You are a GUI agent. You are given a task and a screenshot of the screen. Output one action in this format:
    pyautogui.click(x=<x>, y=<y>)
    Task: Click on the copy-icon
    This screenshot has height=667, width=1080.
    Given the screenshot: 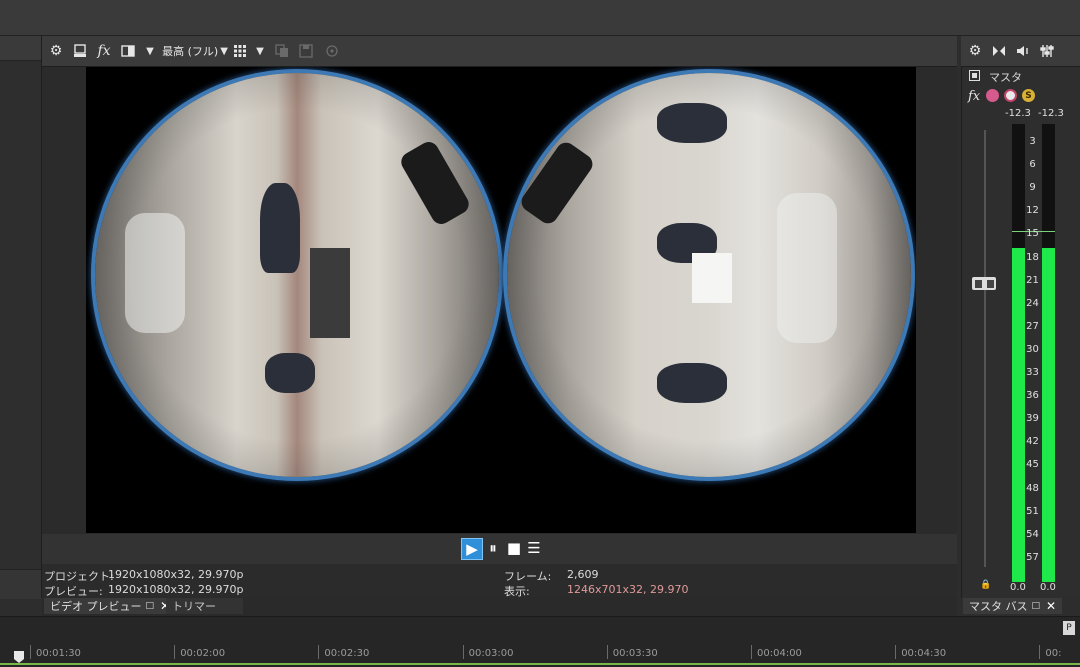 What is the action you would take?
    pyautogui.click(x=282, y=51)
    